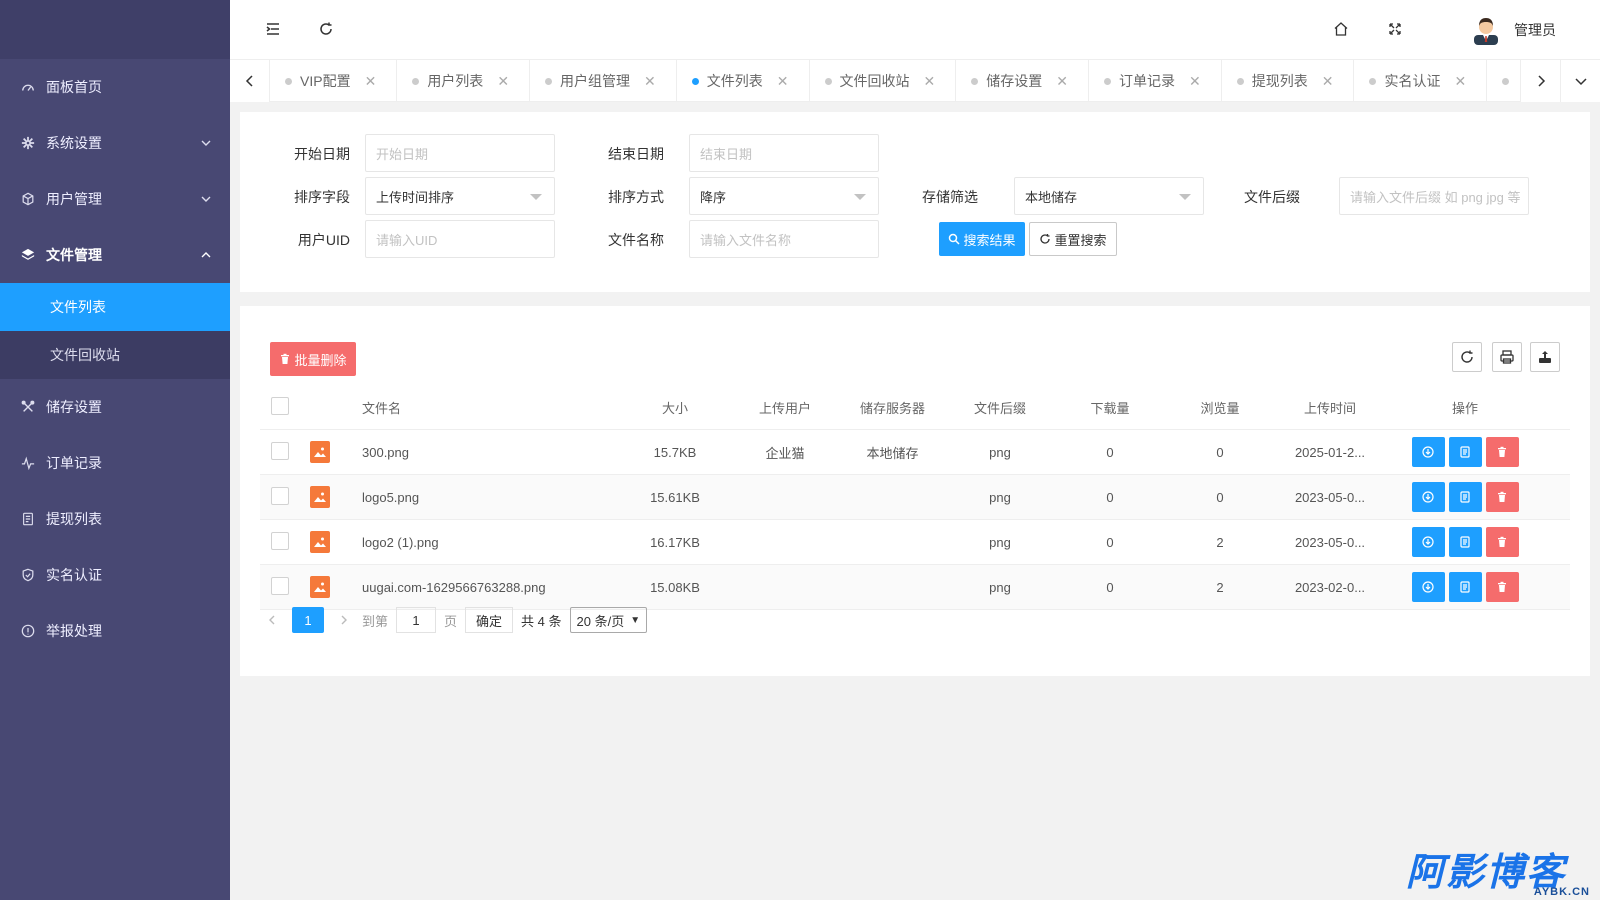 This screenshot has height=900, width=1600. Describe the element at coordinates (1220, 407) in the screenshot. I see `column-header-views: 浏览量` at that location.